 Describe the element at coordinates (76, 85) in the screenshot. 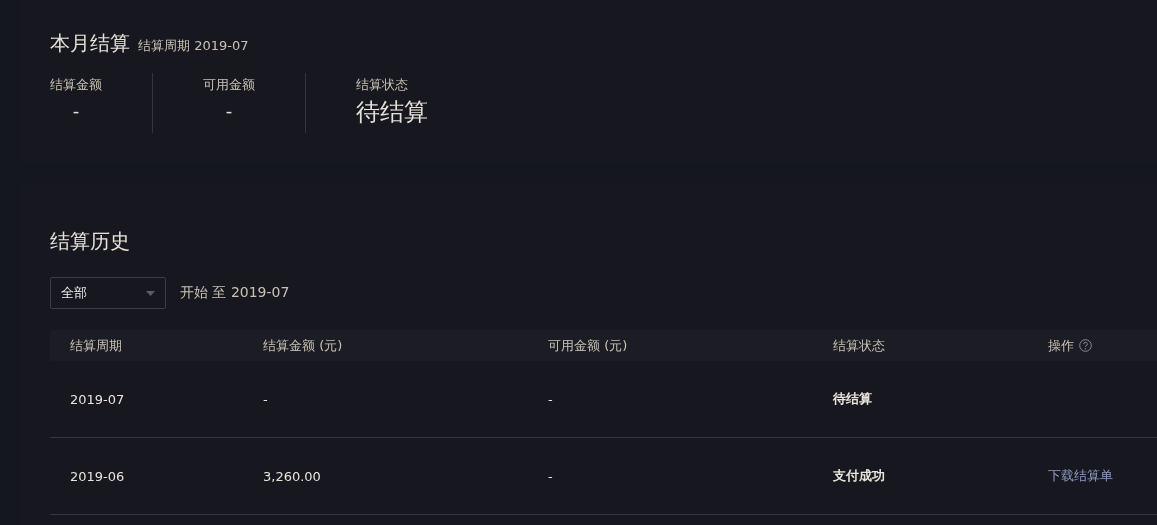

I see `stat-label: 结算金额` at that location.